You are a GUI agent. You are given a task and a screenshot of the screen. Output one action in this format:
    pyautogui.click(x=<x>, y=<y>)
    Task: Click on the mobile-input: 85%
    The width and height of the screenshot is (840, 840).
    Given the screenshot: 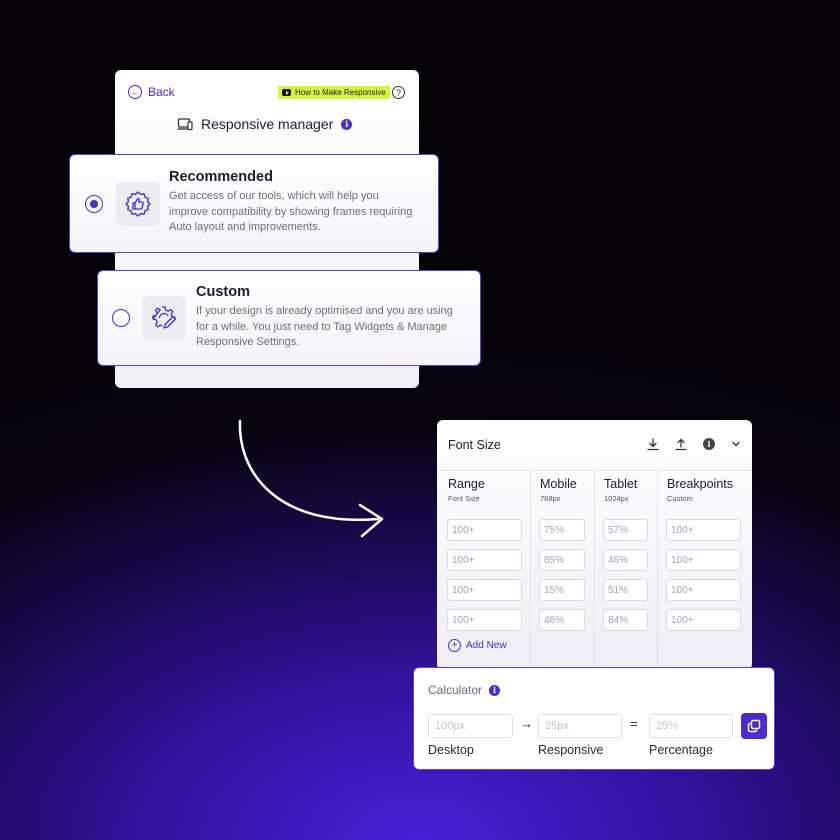 What is the action you would take?
    pyautogui.click(x=562, y=560)
    